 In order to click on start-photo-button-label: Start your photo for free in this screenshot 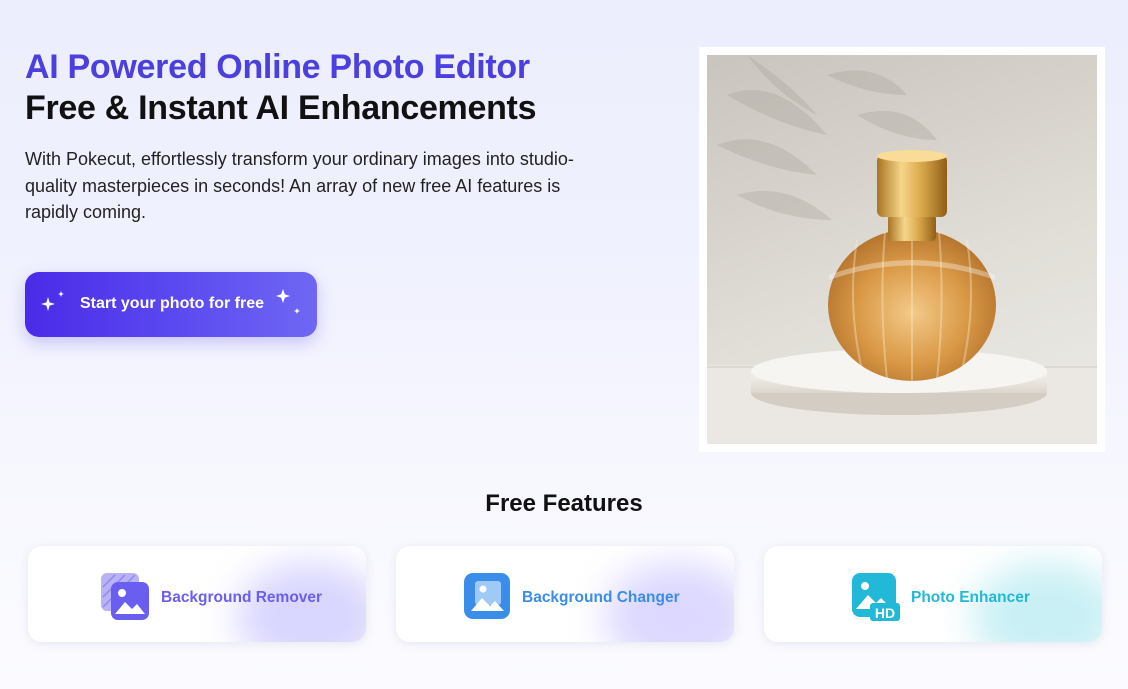, I will do `click(172, 303)`.